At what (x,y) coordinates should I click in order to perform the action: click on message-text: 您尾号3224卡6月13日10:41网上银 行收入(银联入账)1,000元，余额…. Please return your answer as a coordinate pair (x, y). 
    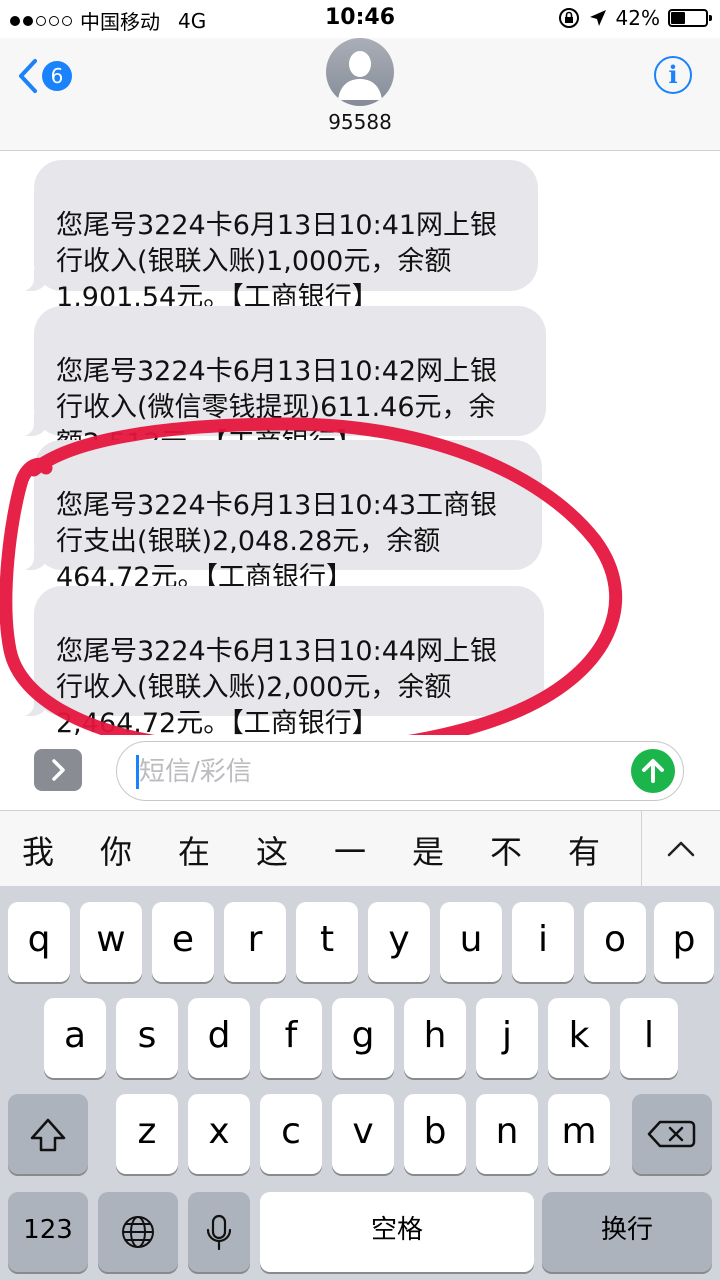
    Looking at the image, I should click on (277, 261).